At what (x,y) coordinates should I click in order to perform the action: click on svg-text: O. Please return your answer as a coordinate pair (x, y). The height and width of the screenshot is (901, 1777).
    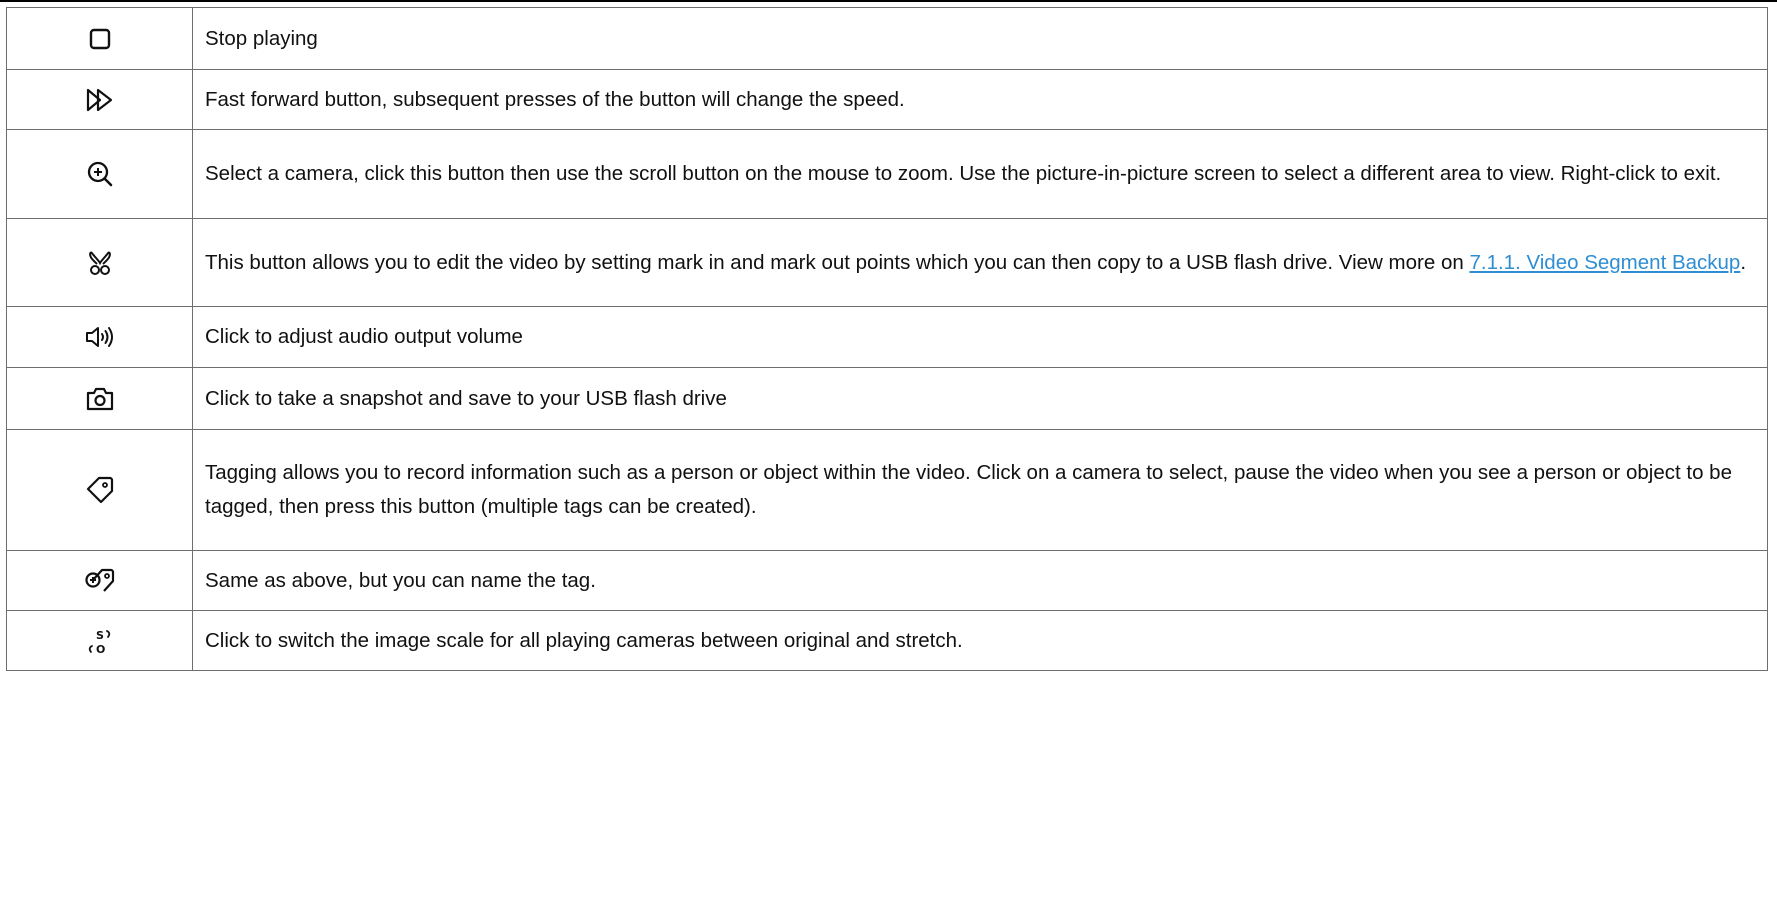
    Looking at the image, I should click on (100, 649).